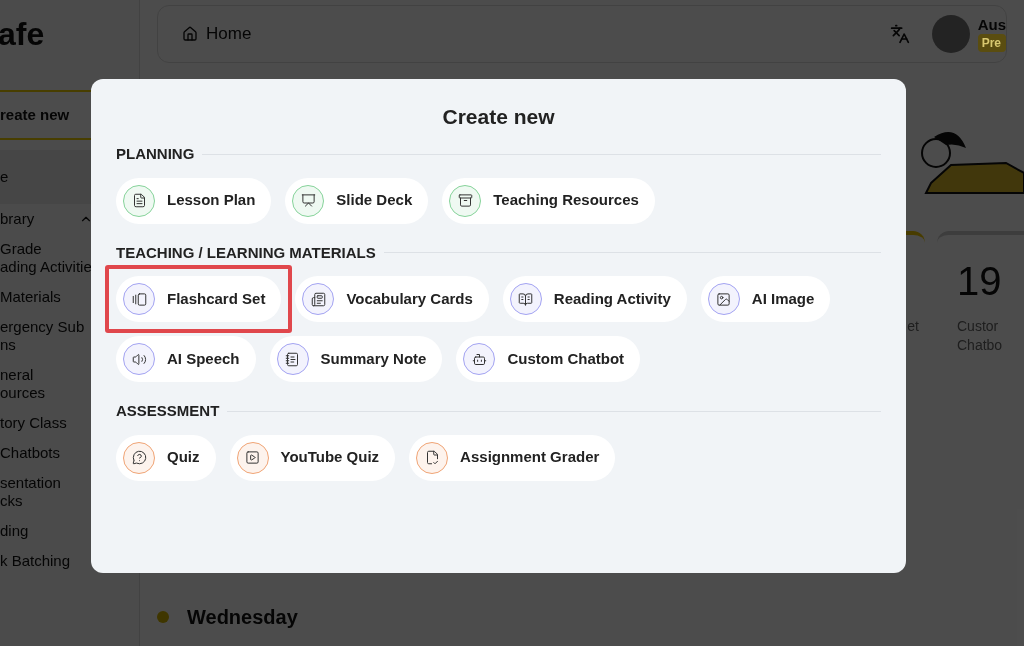  What do you see at coordinates (765, 299) in the screenshot?
I see `create-option: AI Image` at bounding box center [765, 299].